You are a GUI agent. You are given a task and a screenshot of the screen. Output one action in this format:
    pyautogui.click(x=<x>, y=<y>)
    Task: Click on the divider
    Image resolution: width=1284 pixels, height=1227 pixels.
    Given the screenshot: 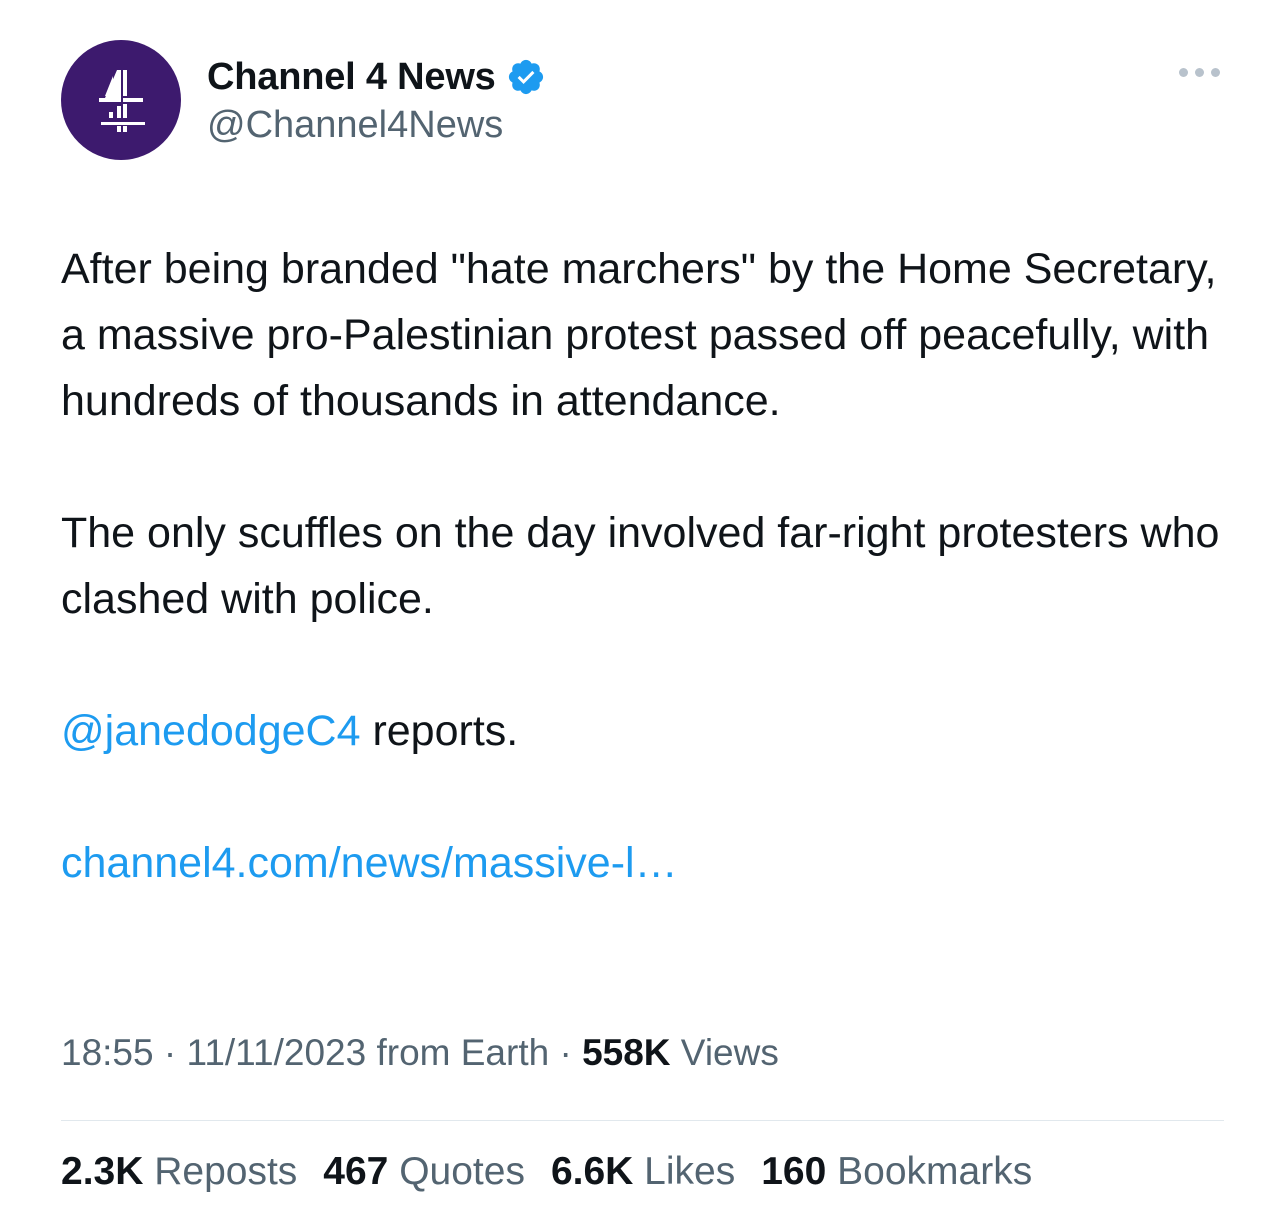 What is the action you would take?
    pyautogui.click(x=642, y=1120)
    